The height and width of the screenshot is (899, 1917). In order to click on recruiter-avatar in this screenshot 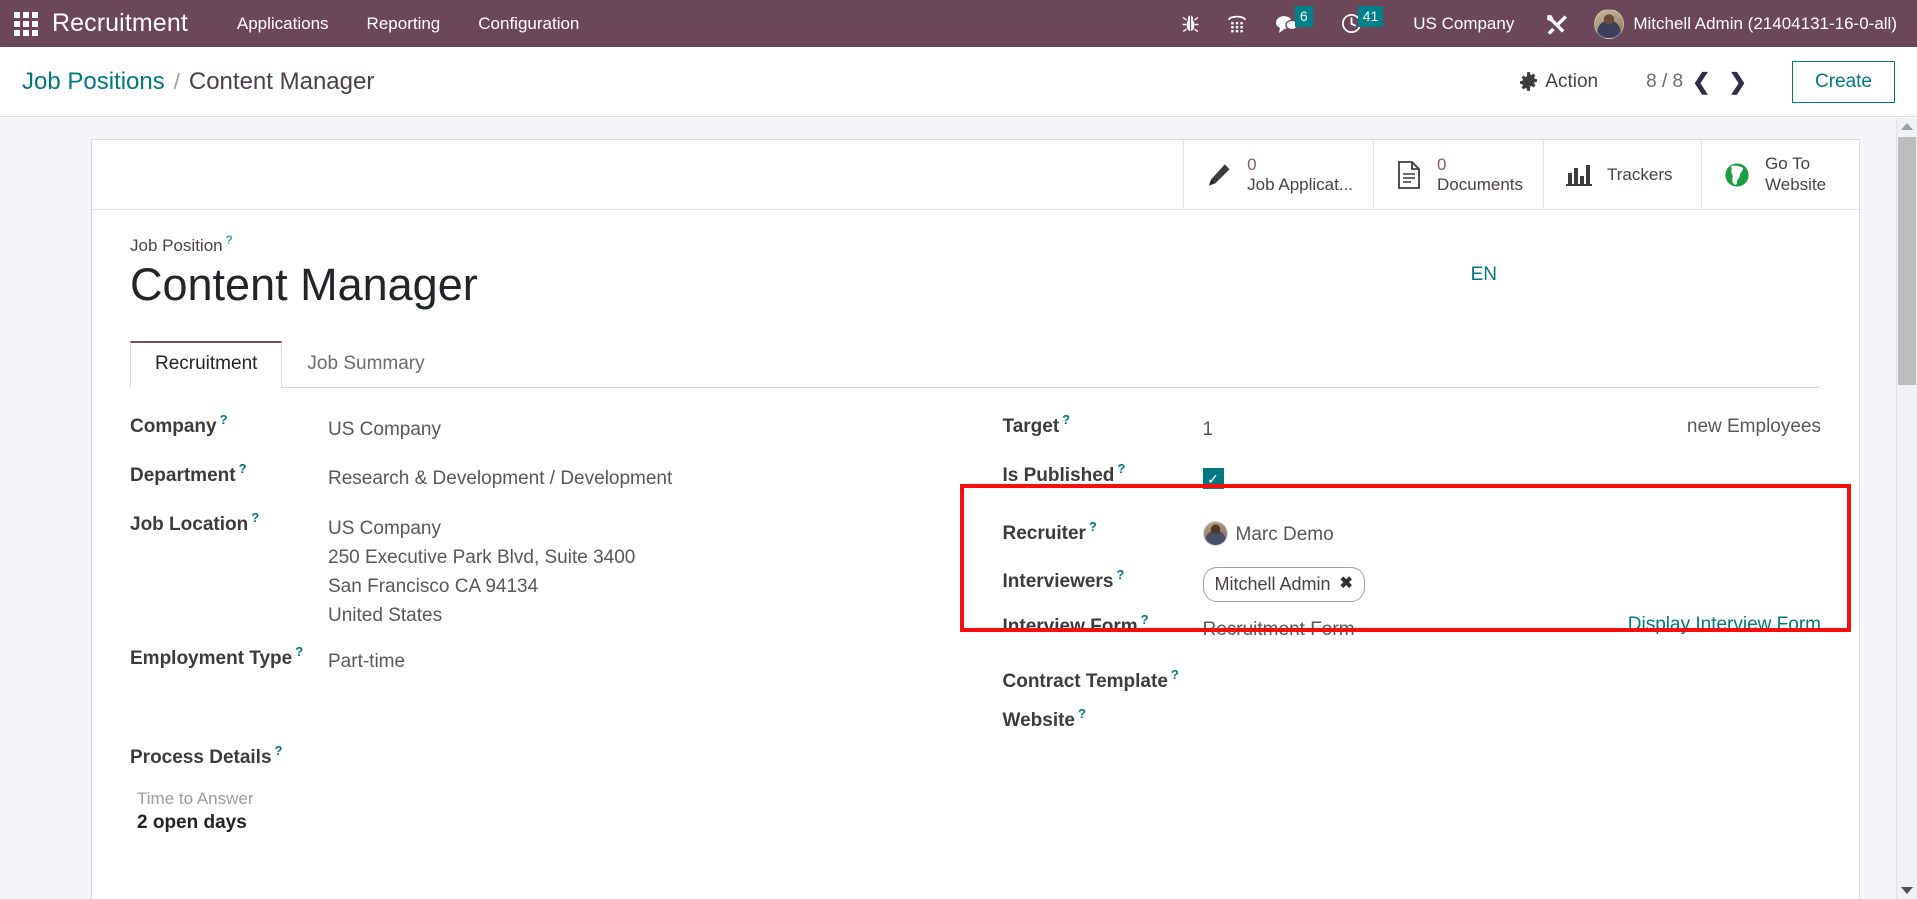, I will do `click(1215, 533)`.